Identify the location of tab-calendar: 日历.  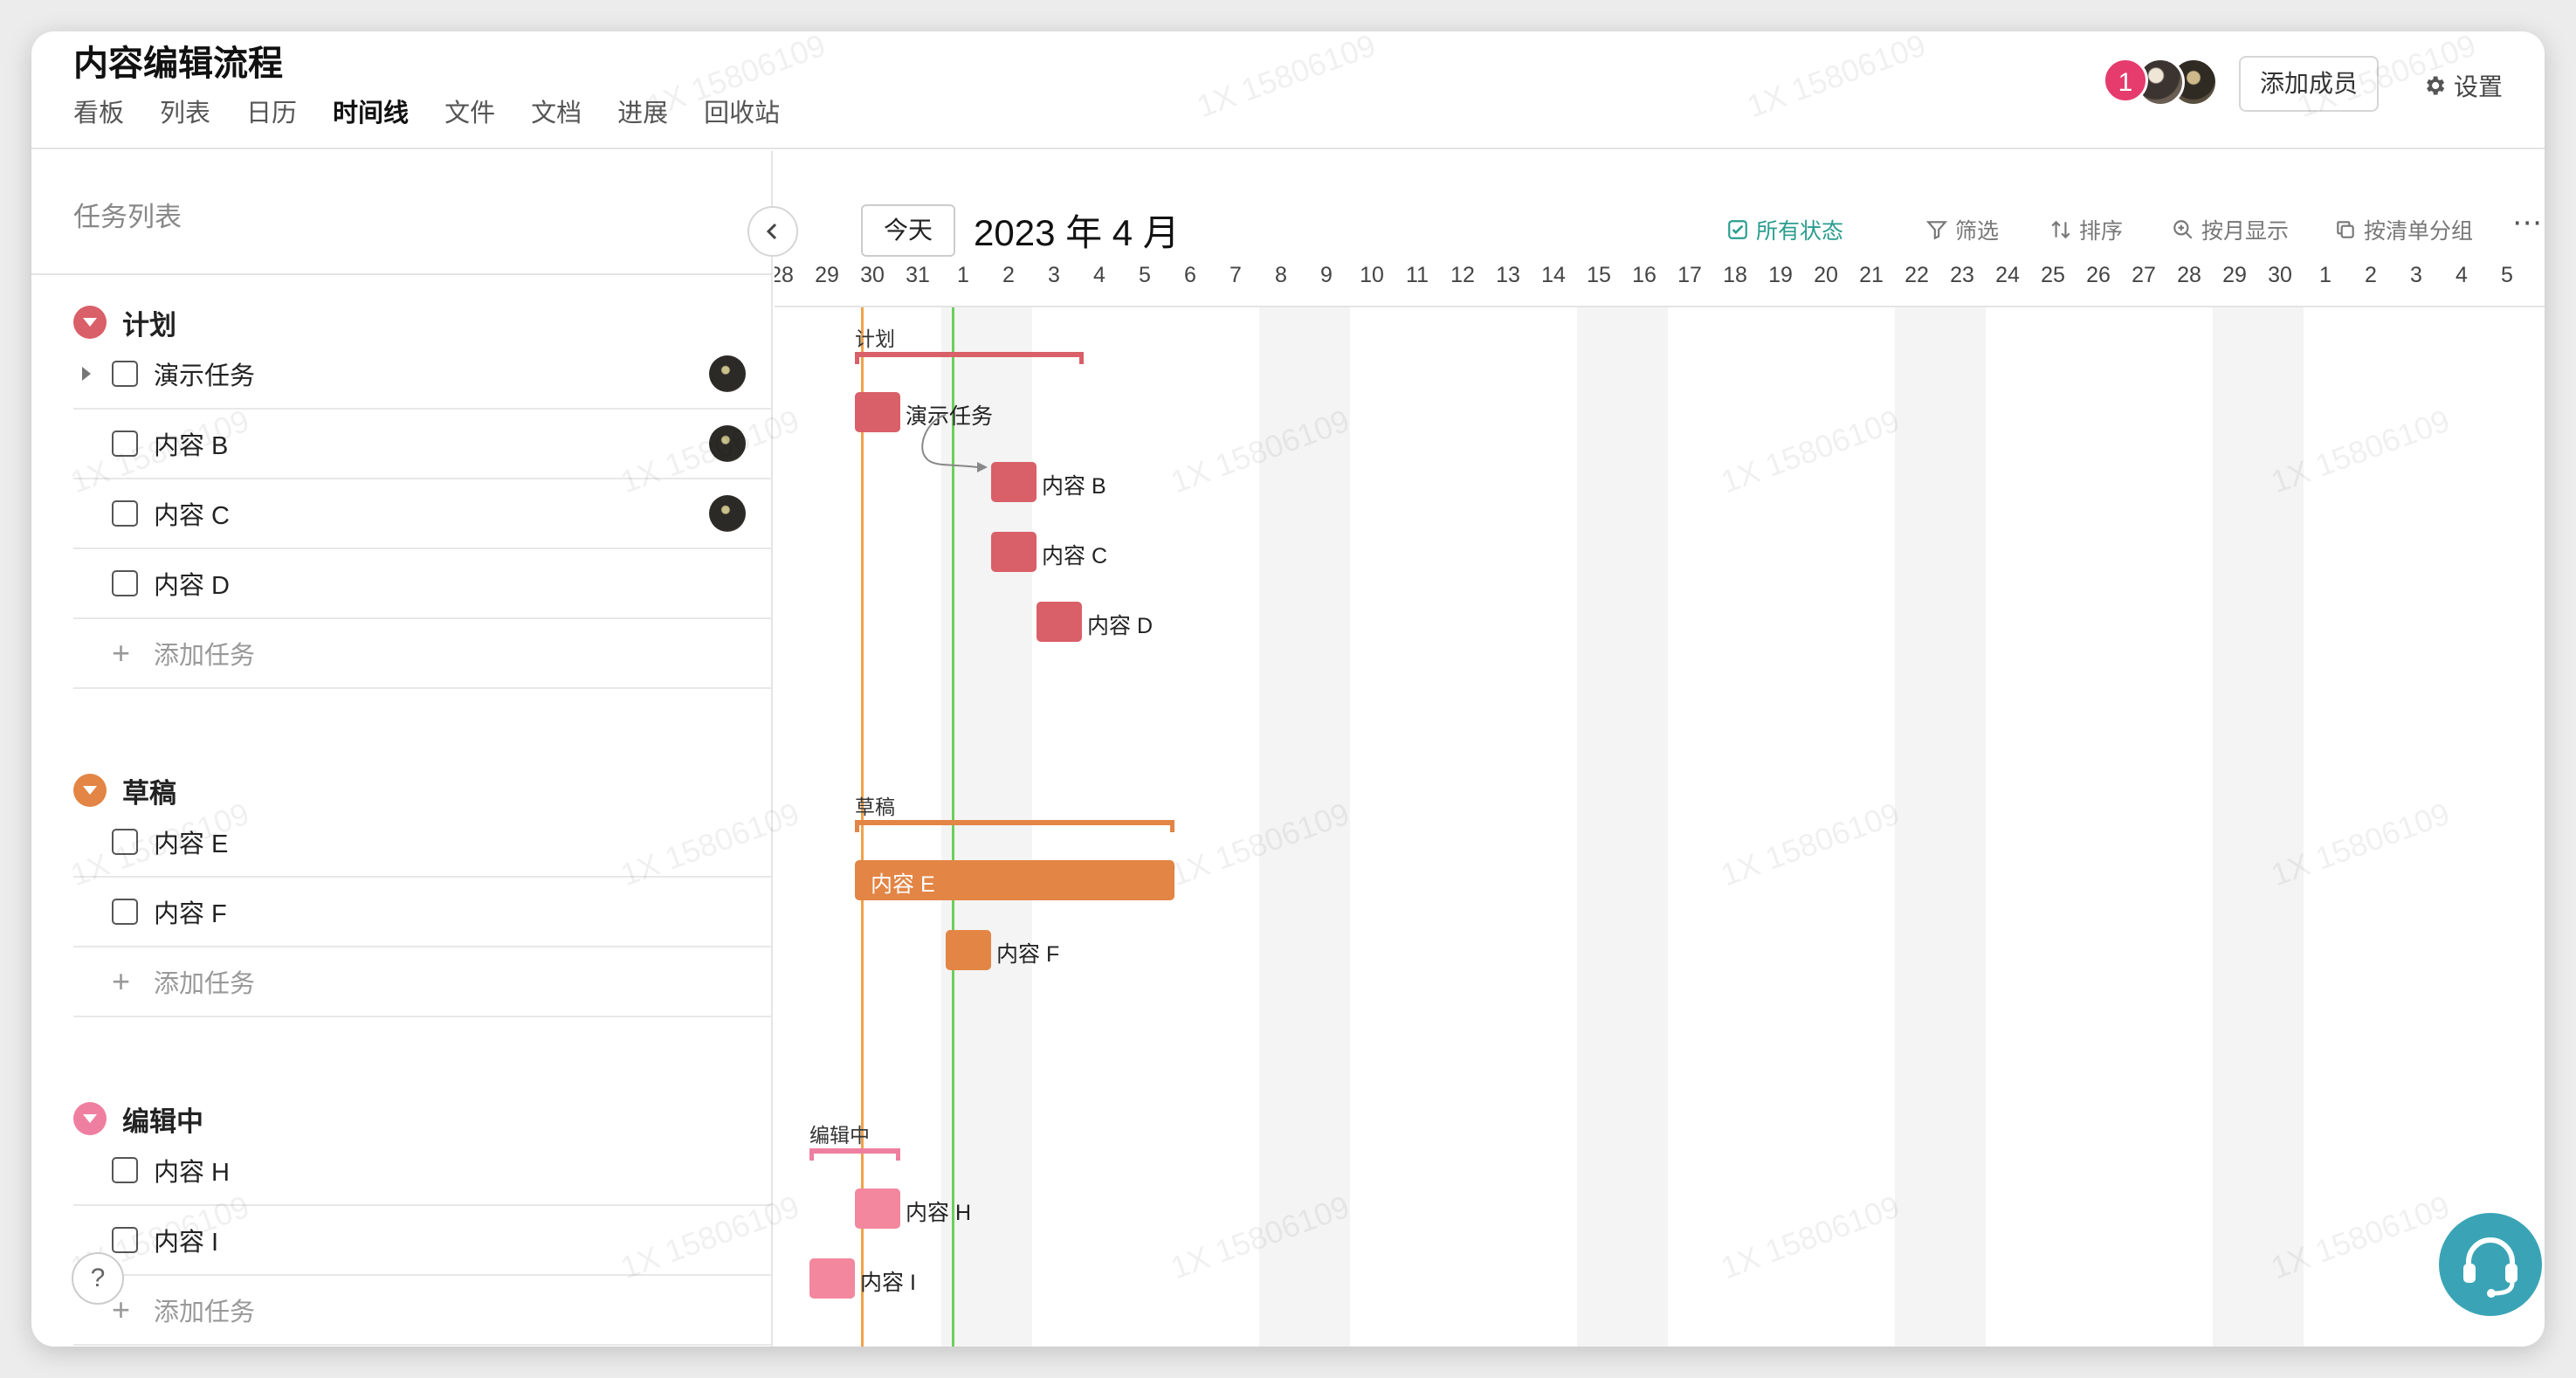
(271, 111).